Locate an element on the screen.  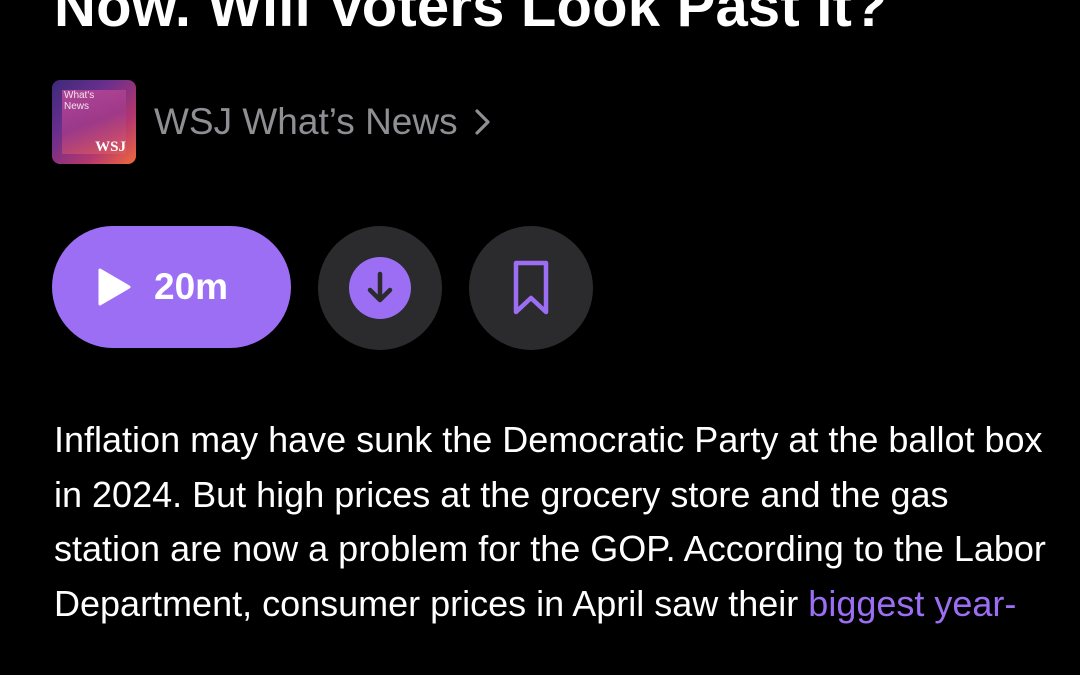
bookmark-icon is located at coordinates (531, 287).